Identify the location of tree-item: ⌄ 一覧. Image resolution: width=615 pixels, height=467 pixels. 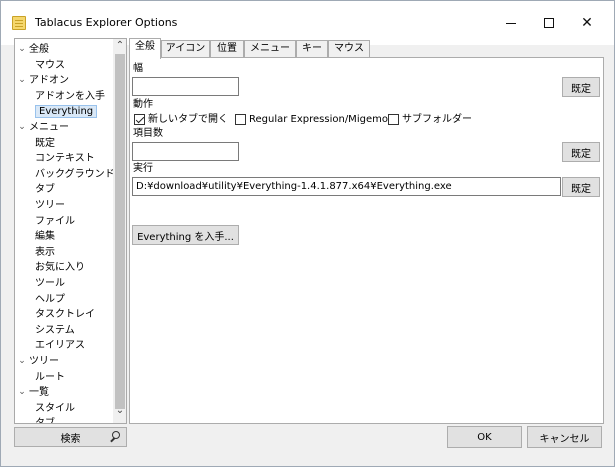
(33, 392).